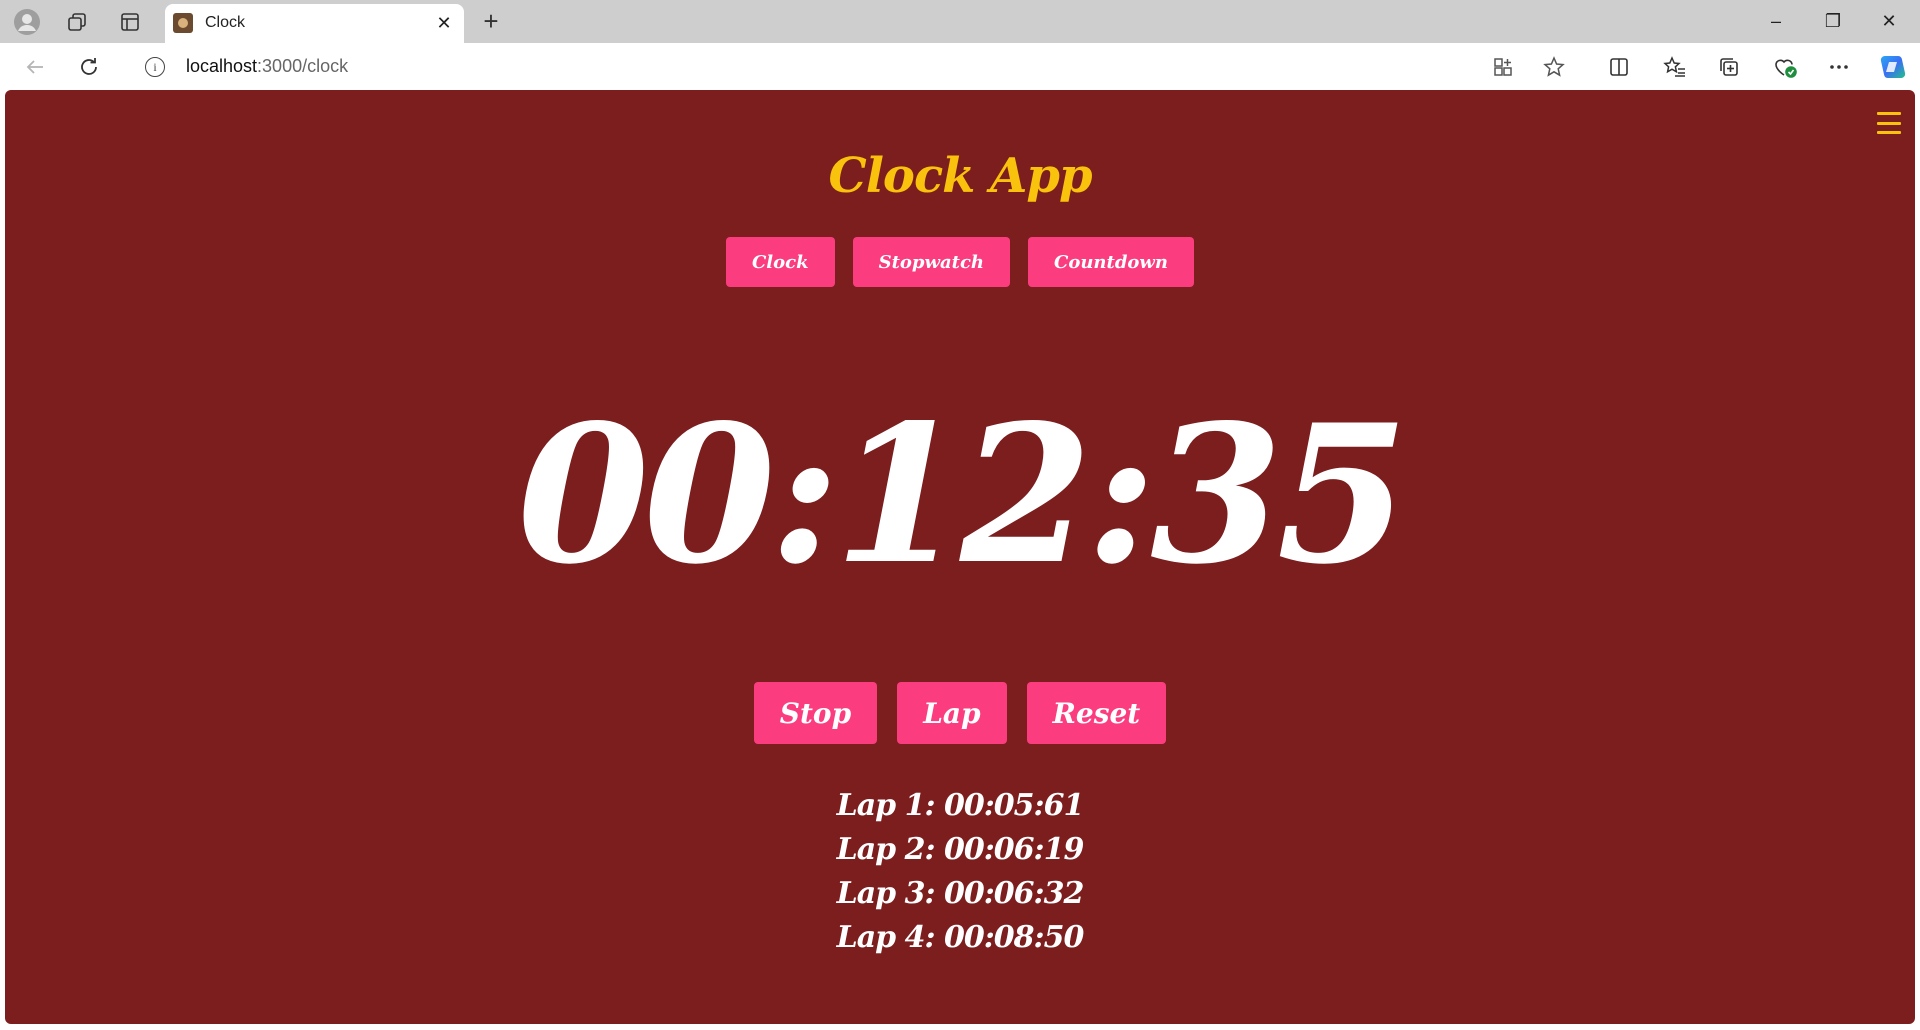 This screenshot has height=1030, width=1920. What do you see at coordinates (155, 67) in the screenshot?
I see `site-info-icon: i` at bounding box center [155, 67].